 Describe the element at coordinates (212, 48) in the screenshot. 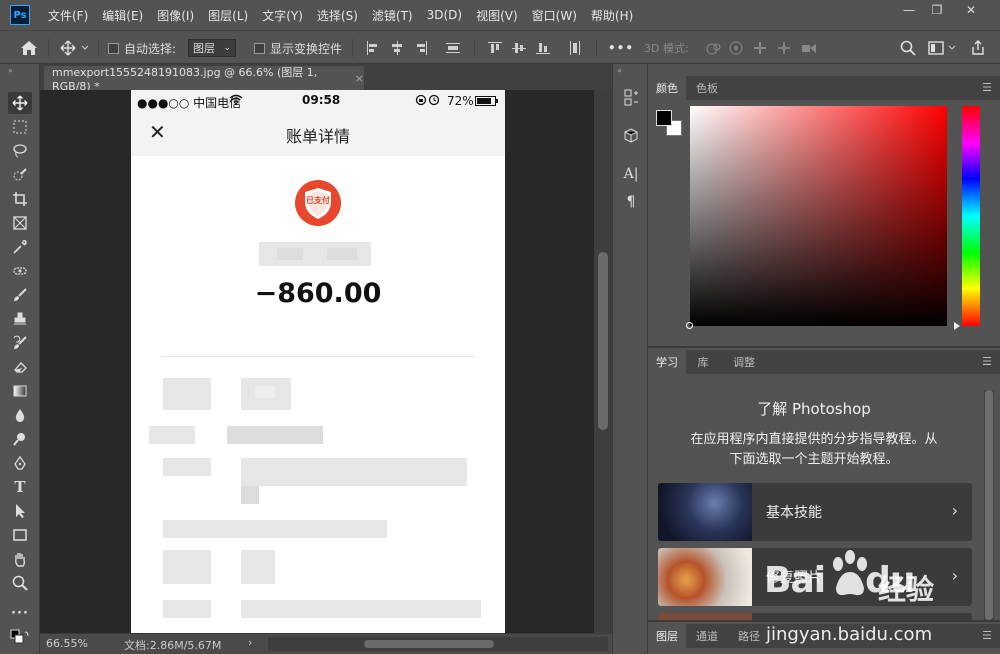

I see `auto-select-target-dropdown: 图层 ⌄` at that location.